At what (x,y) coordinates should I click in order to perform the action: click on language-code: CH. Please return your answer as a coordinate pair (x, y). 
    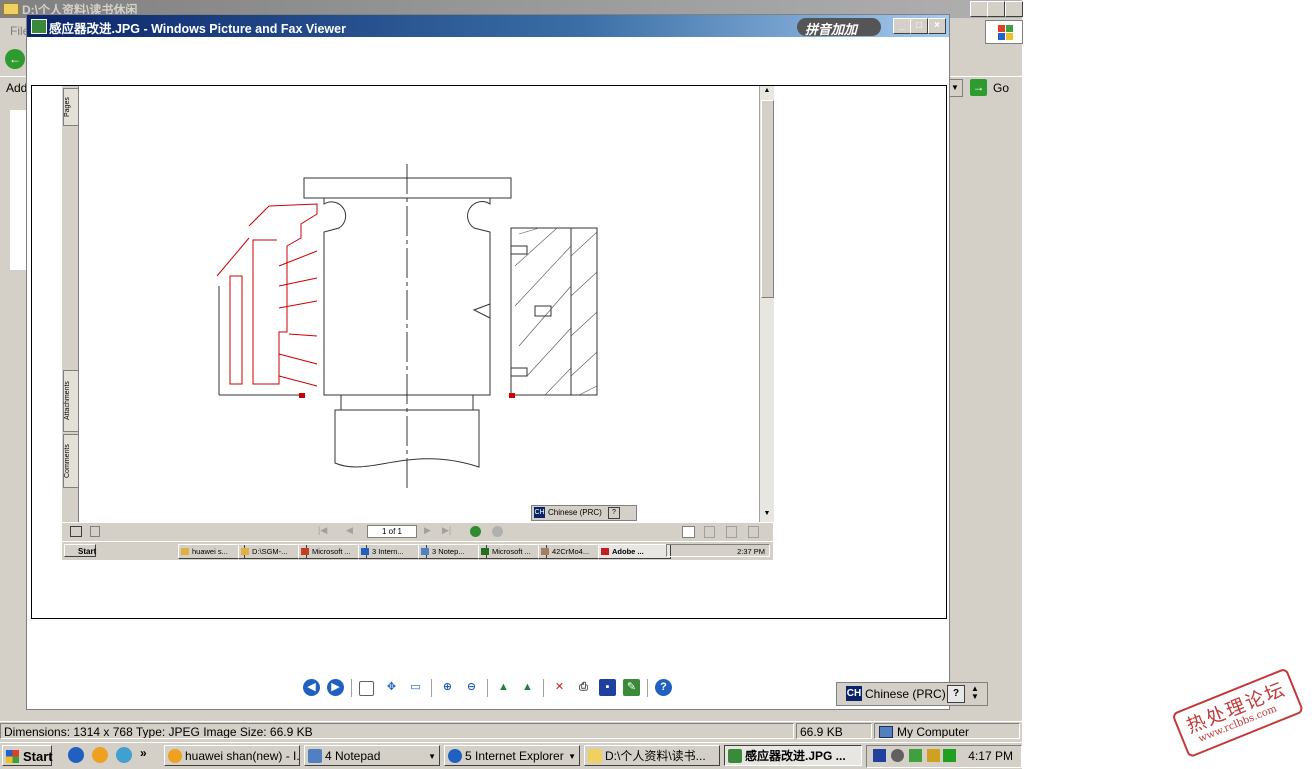
    Looking at the image, I should click on (854, 693).